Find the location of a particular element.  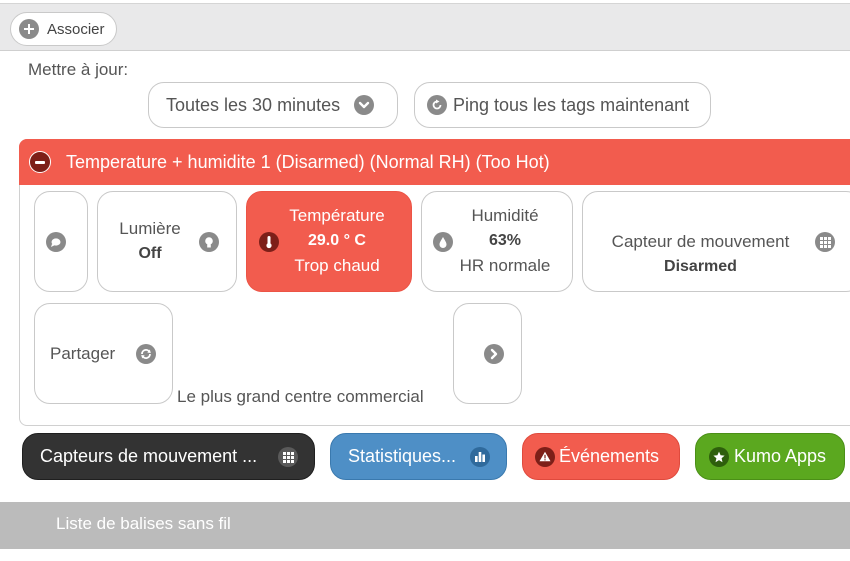

tag-location: Le plus grand centre commercial is located at coordinates (300, 396).